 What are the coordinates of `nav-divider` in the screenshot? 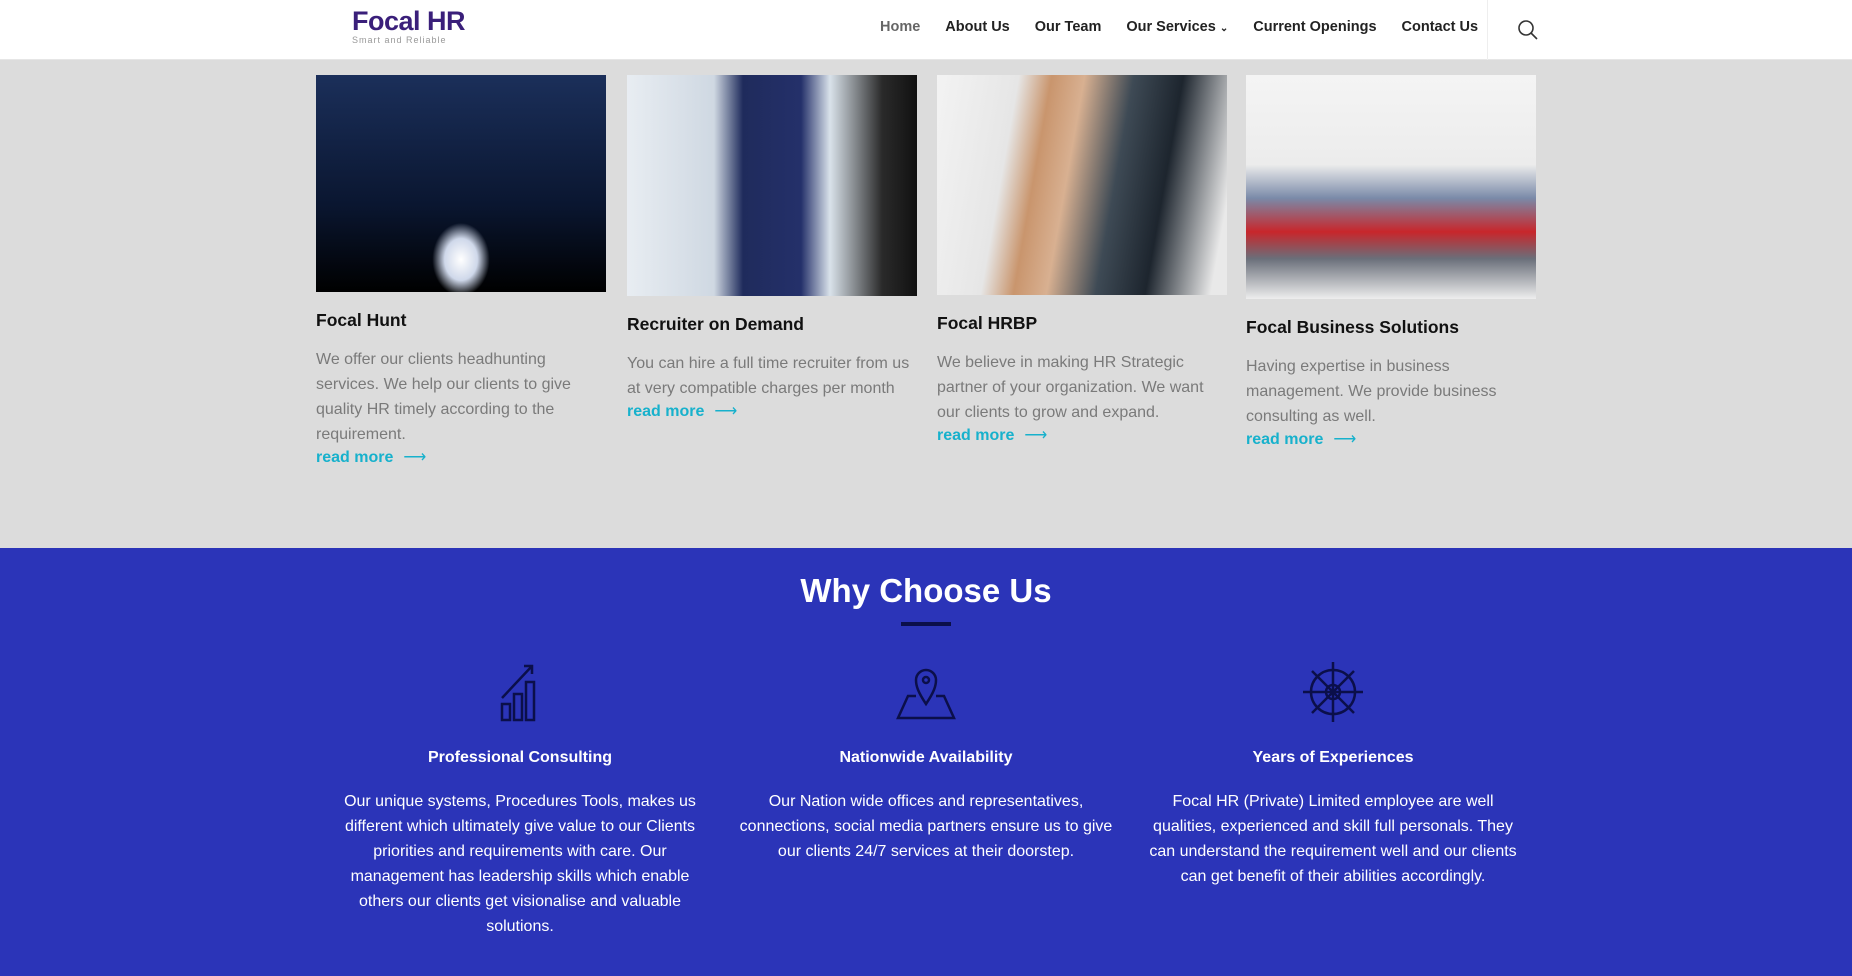 It's located at (1487, 30).